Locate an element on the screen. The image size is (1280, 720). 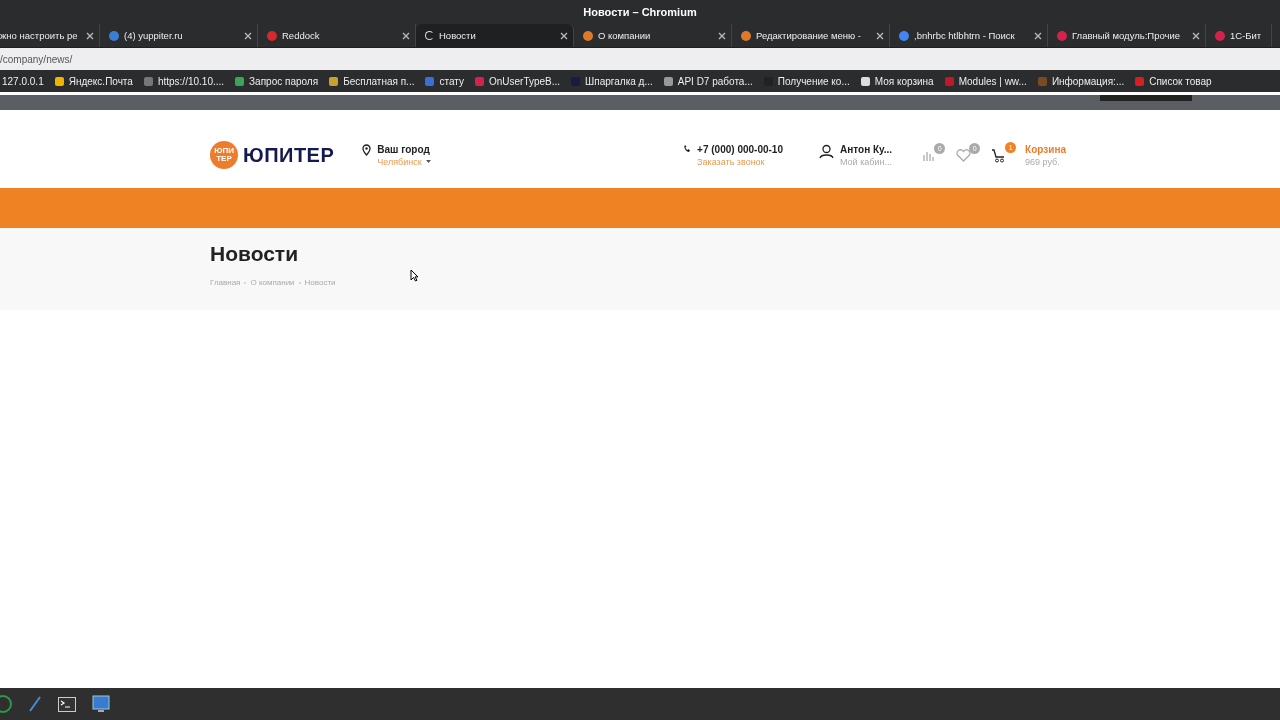
caret-icon is located at coordinates (428, 161).